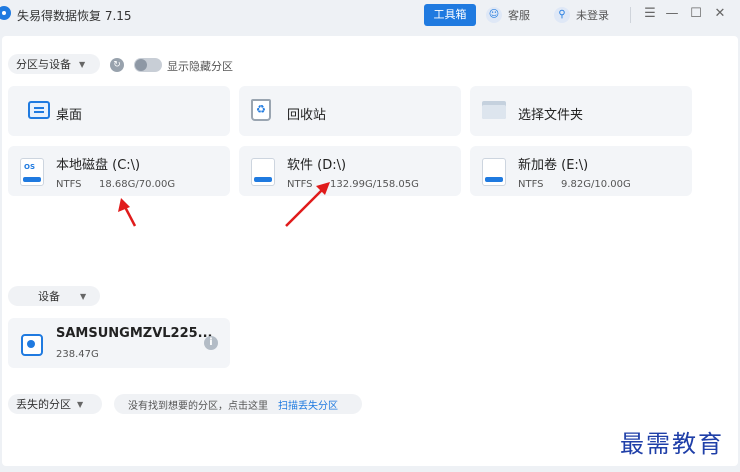 The height and width of the screenshot is (472, 740). I want to click on red-arrow-d, so click(307, 204).